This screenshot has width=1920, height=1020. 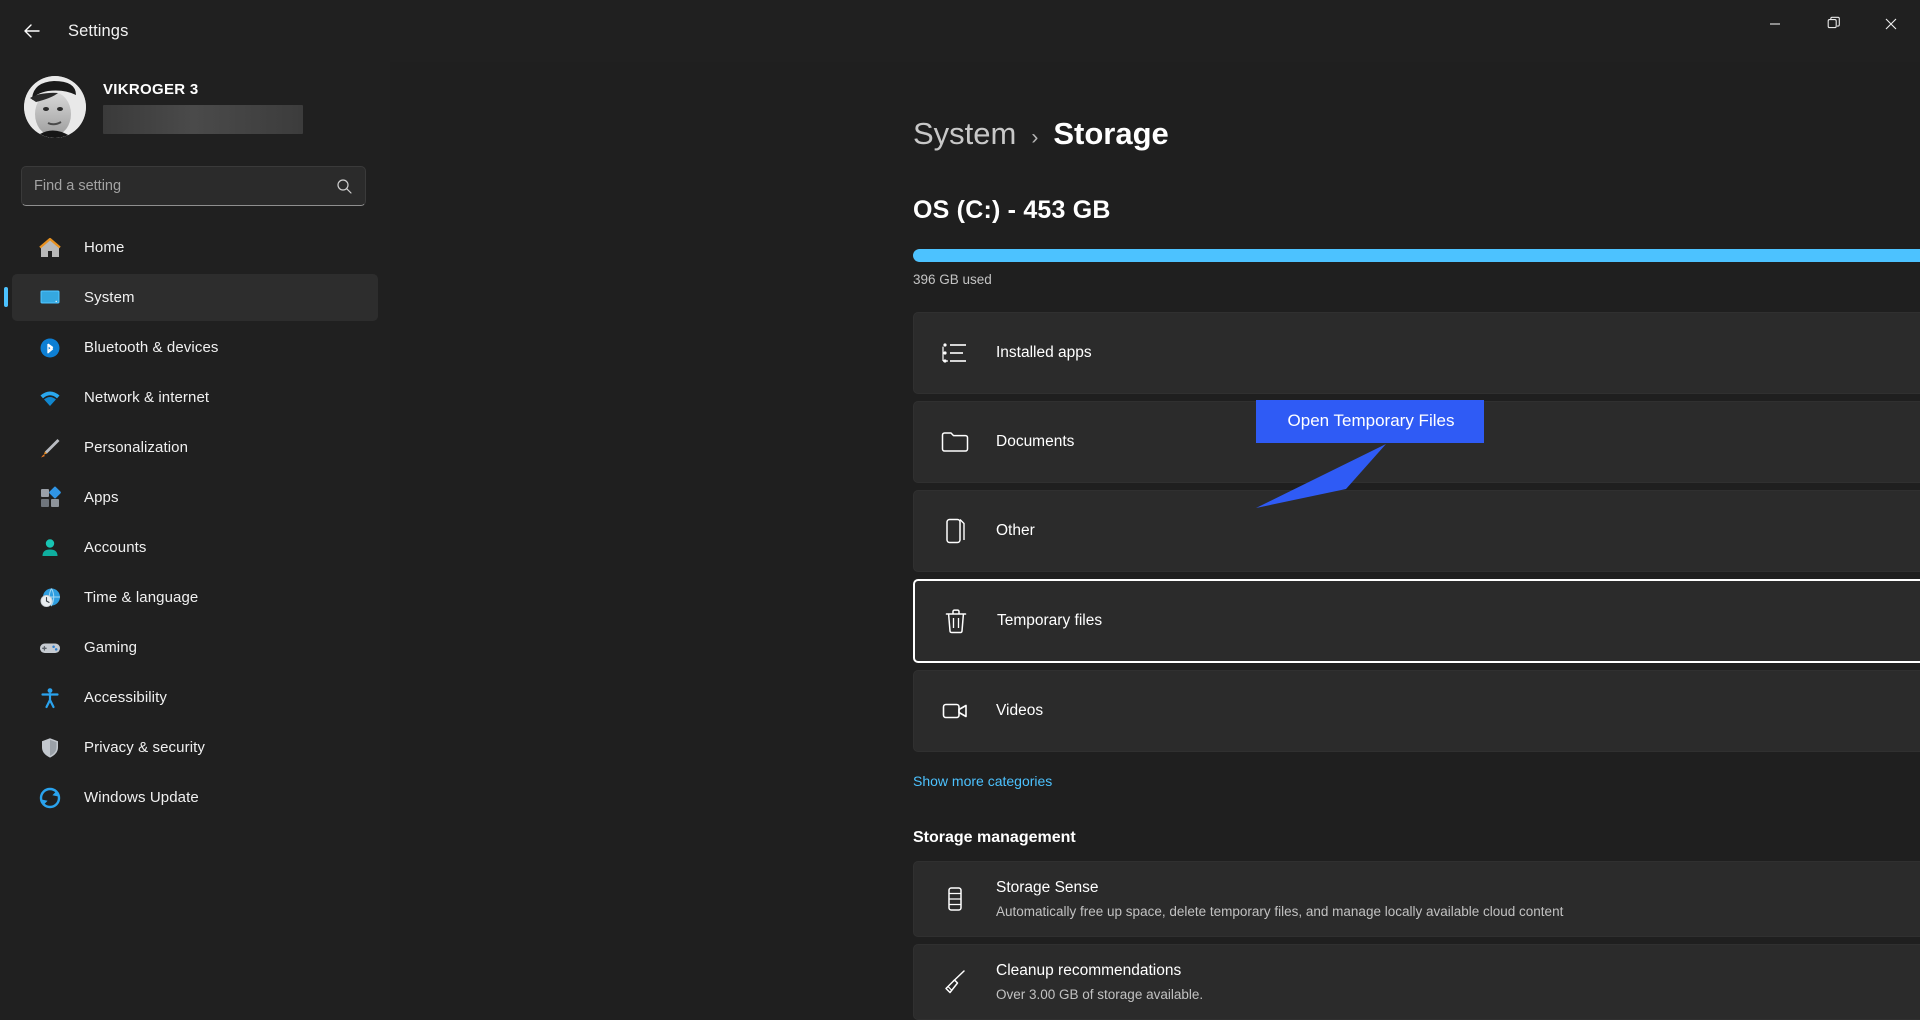 I want to click on search-container, so click(x=195, y=183).